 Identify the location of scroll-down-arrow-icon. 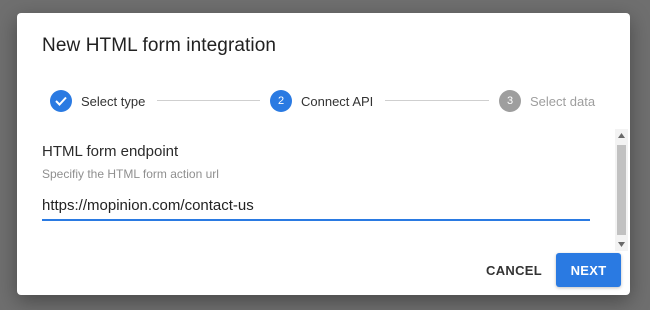
(621, 244).